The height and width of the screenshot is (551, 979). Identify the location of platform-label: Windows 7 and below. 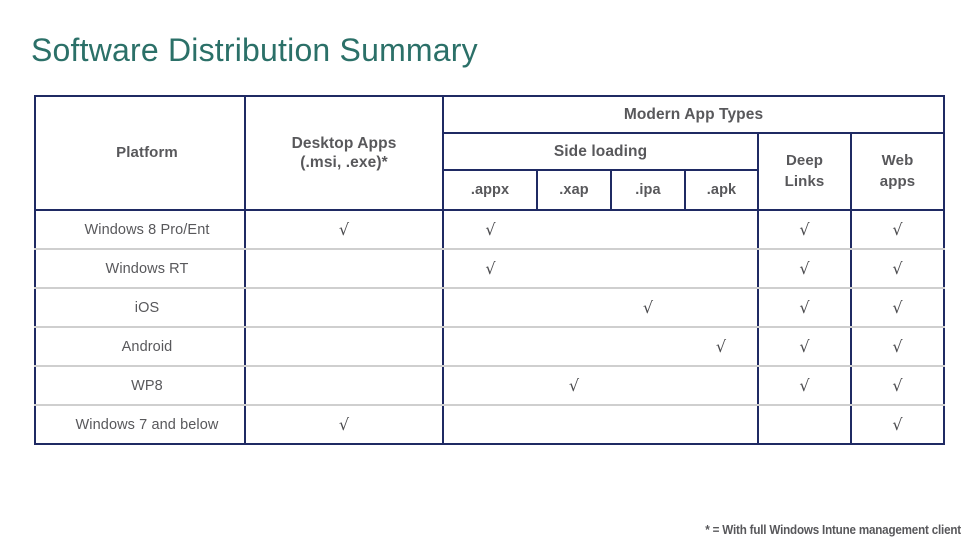
(140, 425).